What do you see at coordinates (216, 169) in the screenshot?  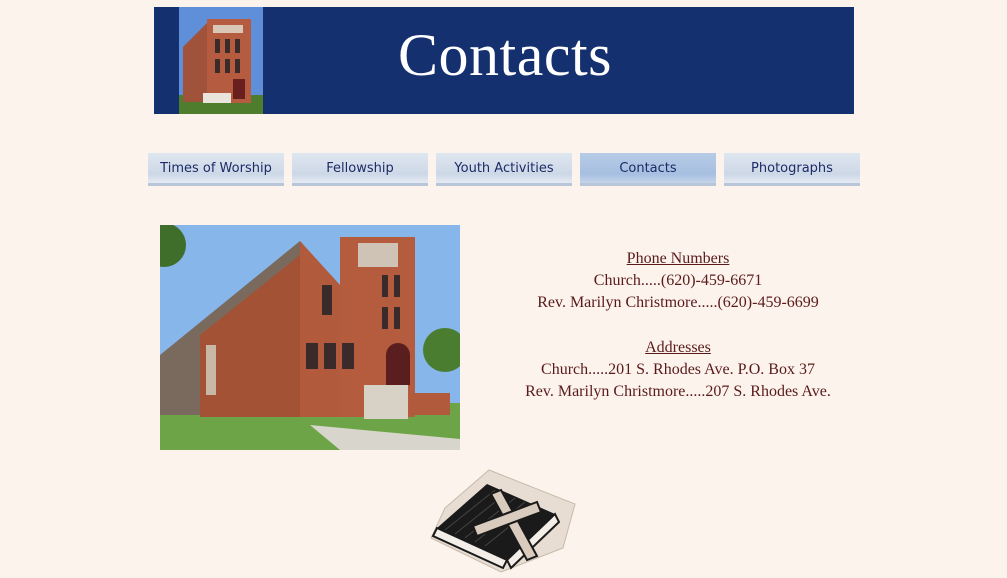 I see `nav-times-of-worship: Times of Worship` at bounding box center [216, 169].